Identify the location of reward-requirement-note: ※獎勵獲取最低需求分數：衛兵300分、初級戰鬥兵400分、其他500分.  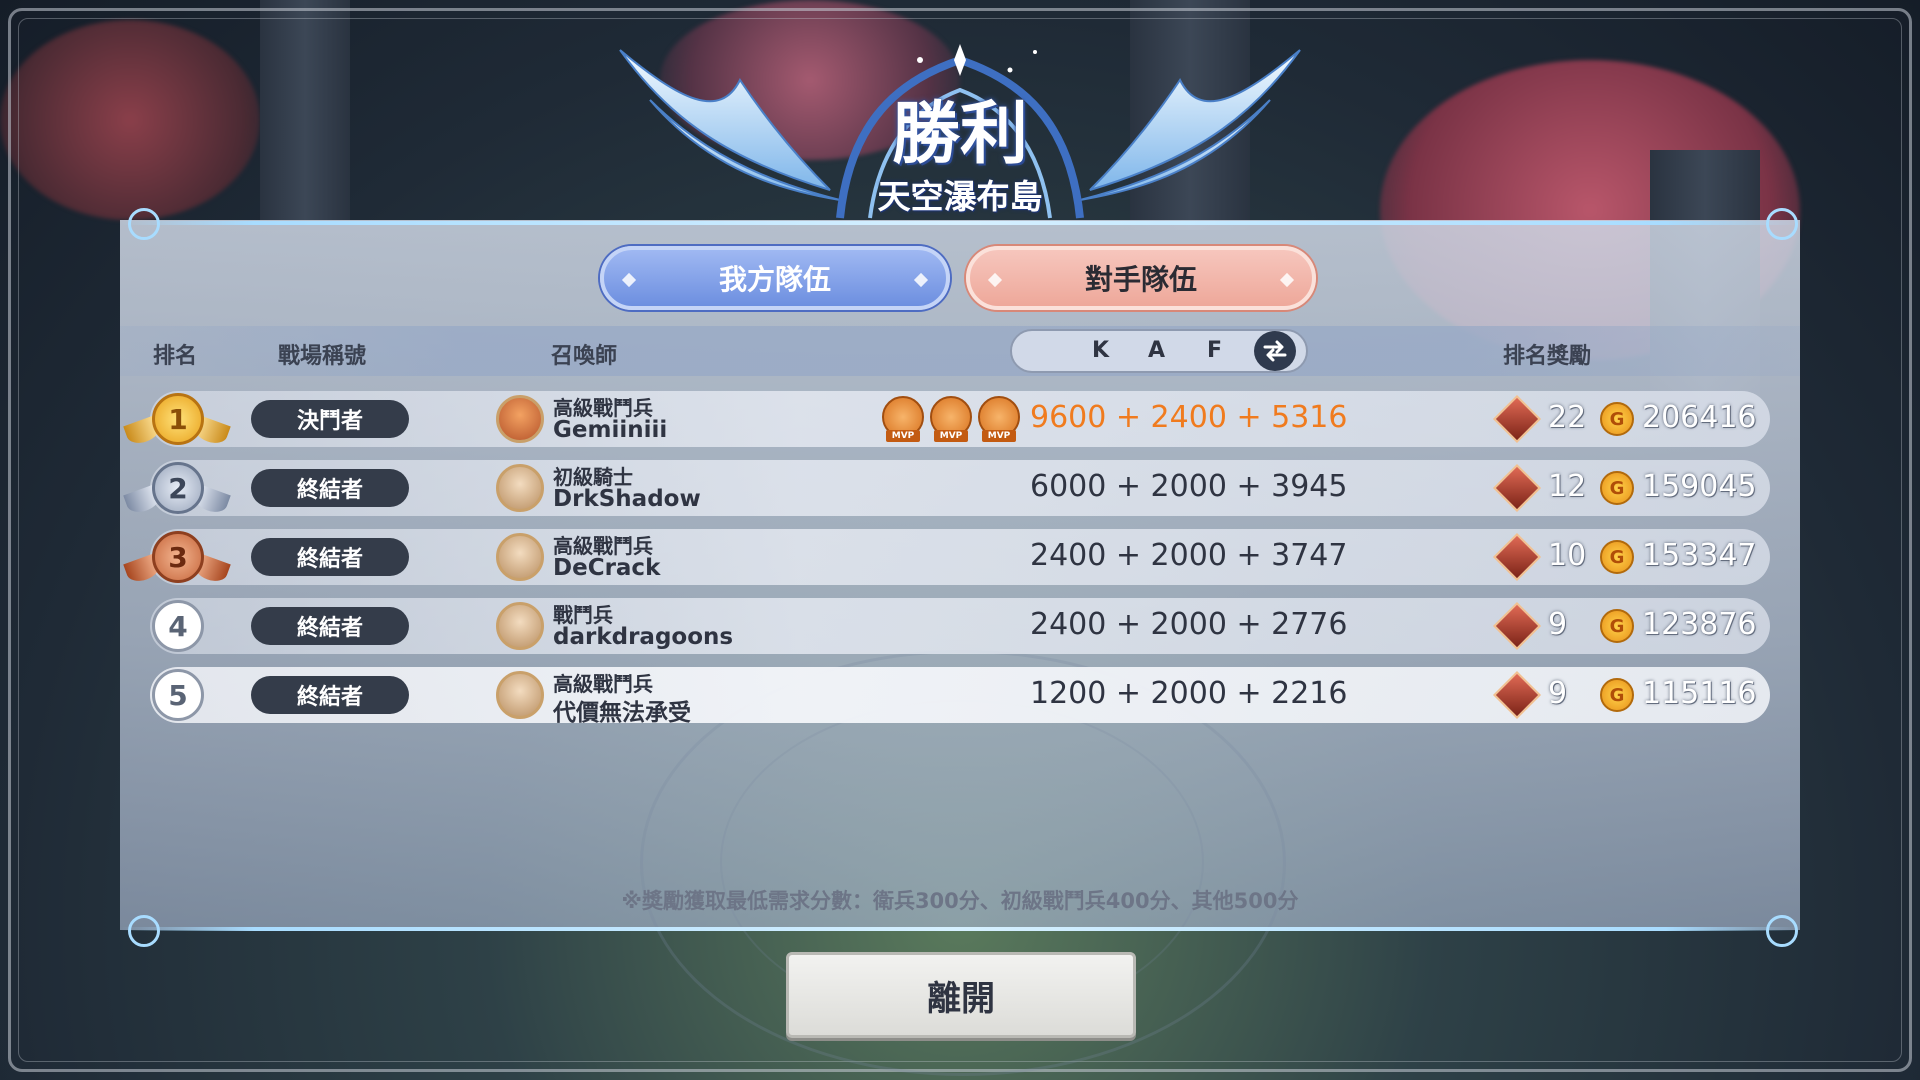
(960, 901).